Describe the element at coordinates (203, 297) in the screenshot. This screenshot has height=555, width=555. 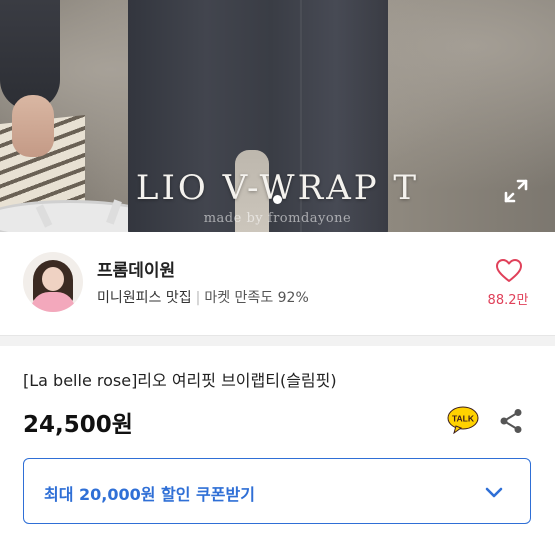
I see `shop-subtitle: 미니원피스 맛집 | 마켓 만족도 92%` at that location.